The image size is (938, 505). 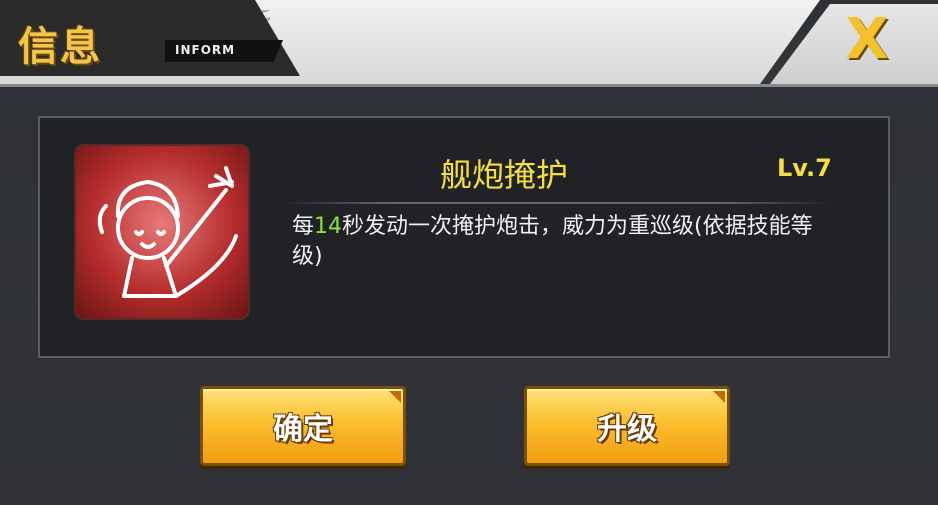 I want to click on dialog-subtitle: INFORM, so click(x=224, y=51).